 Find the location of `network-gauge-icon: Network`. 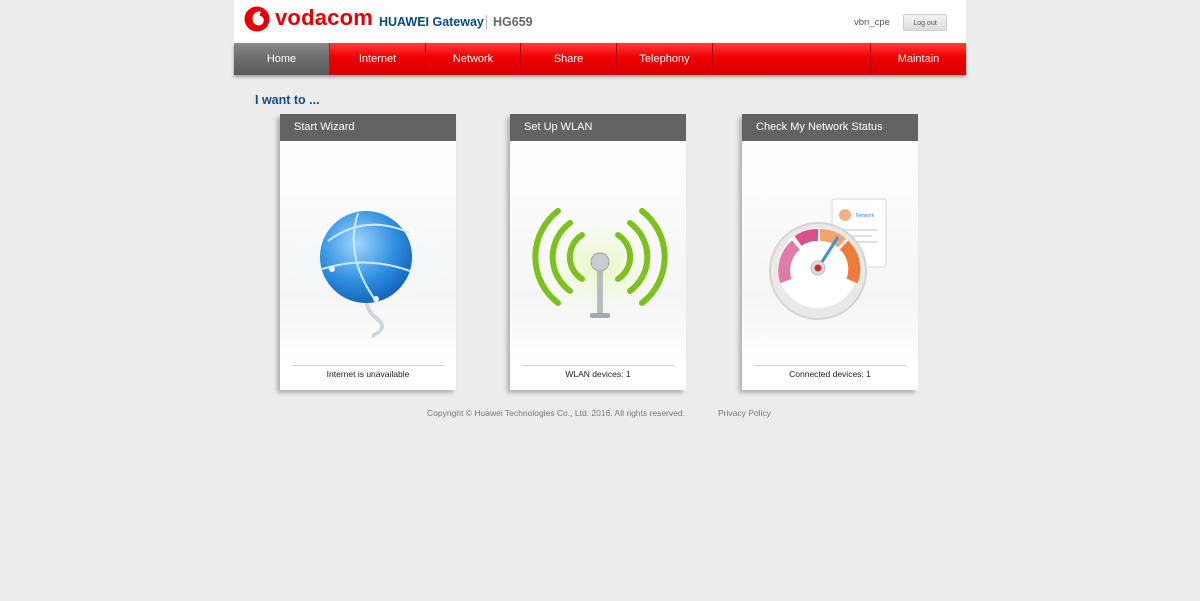

network-gauge-icon: Network is located at coordinates (828, 259).